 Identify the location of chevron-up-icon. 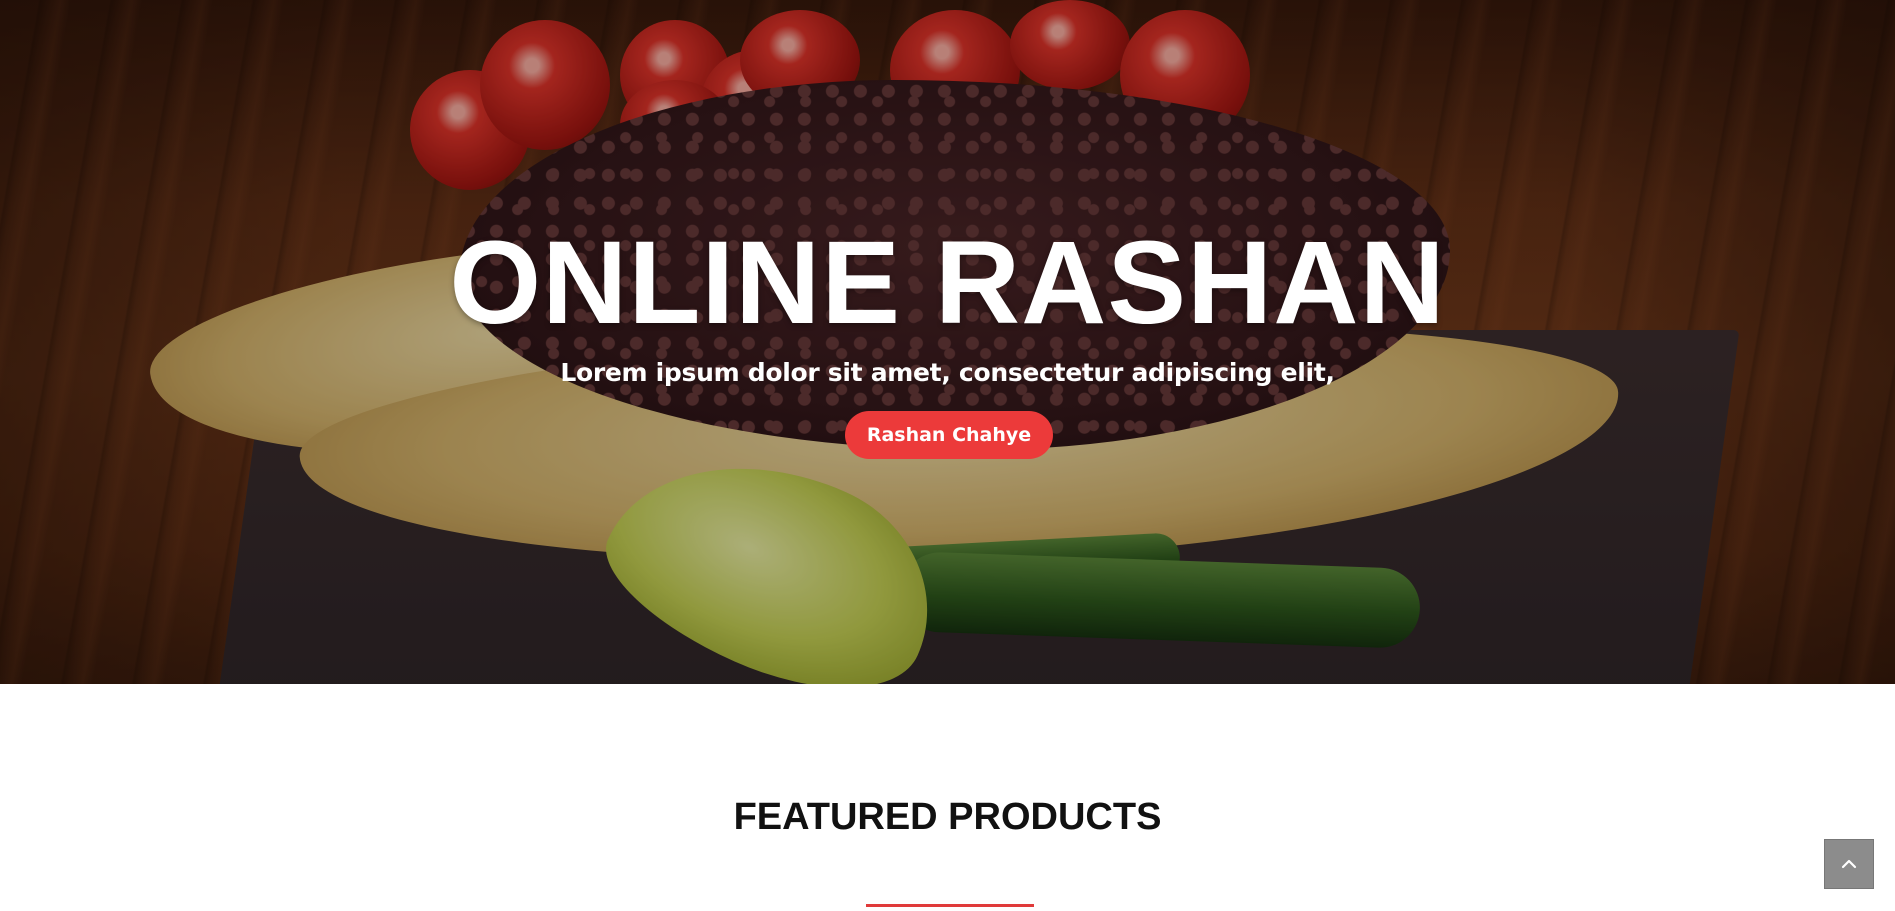
(1849, 864).